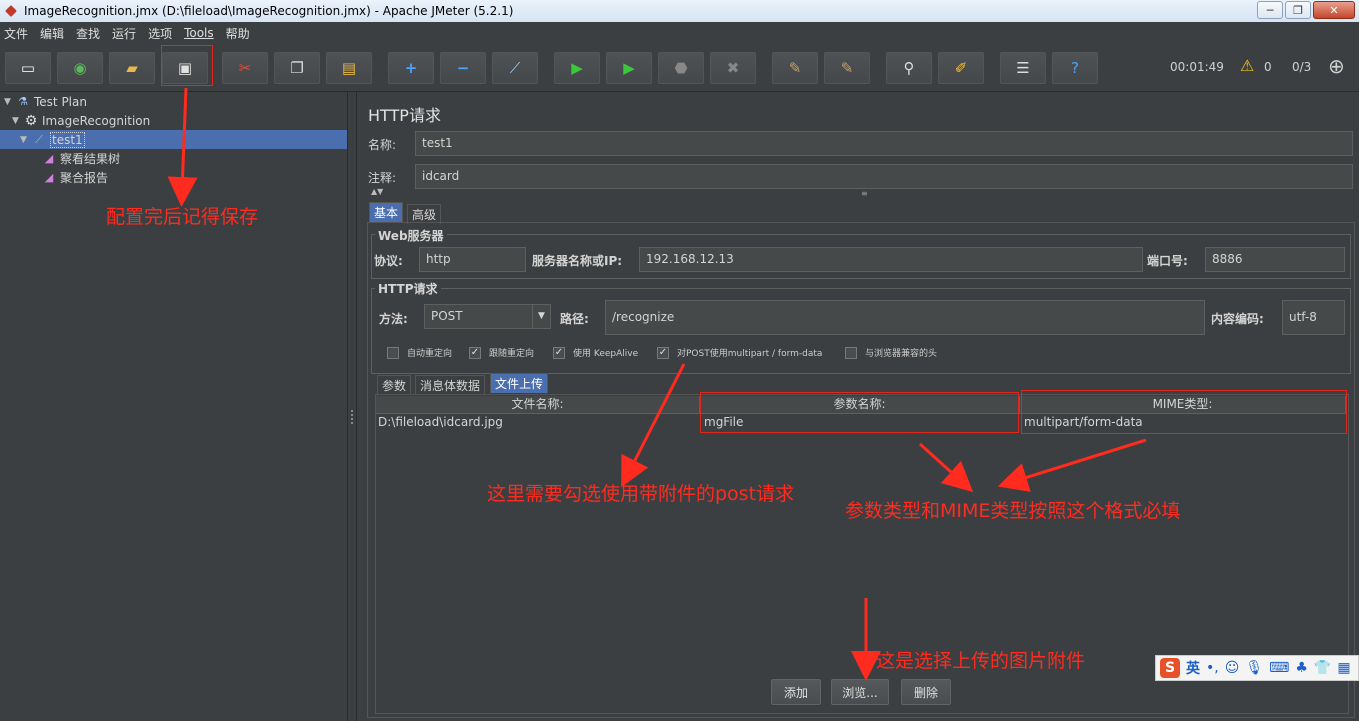 This screenshot has width=1359, height=721. What do you see at coordinates (1232, 668) in the screenshot?
I see `emoji-icon: ☺` at bounding box center [1232, 668].